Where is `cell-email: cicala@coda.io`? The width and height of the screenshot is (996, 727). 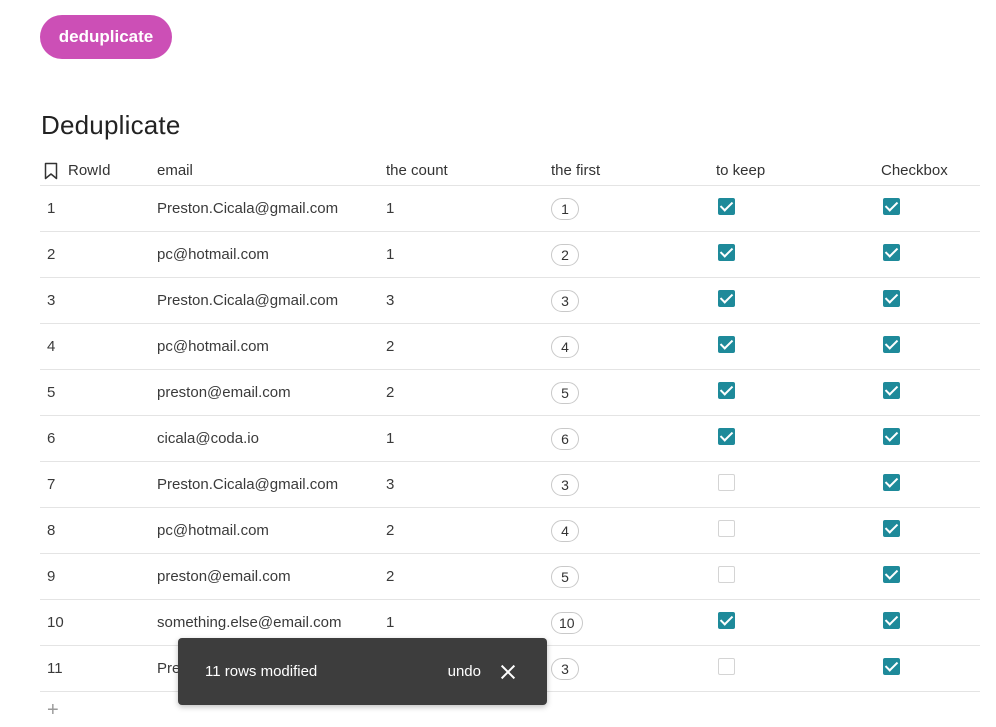 cell-email: cicala@coda.io is located at coordinates (271, 438).